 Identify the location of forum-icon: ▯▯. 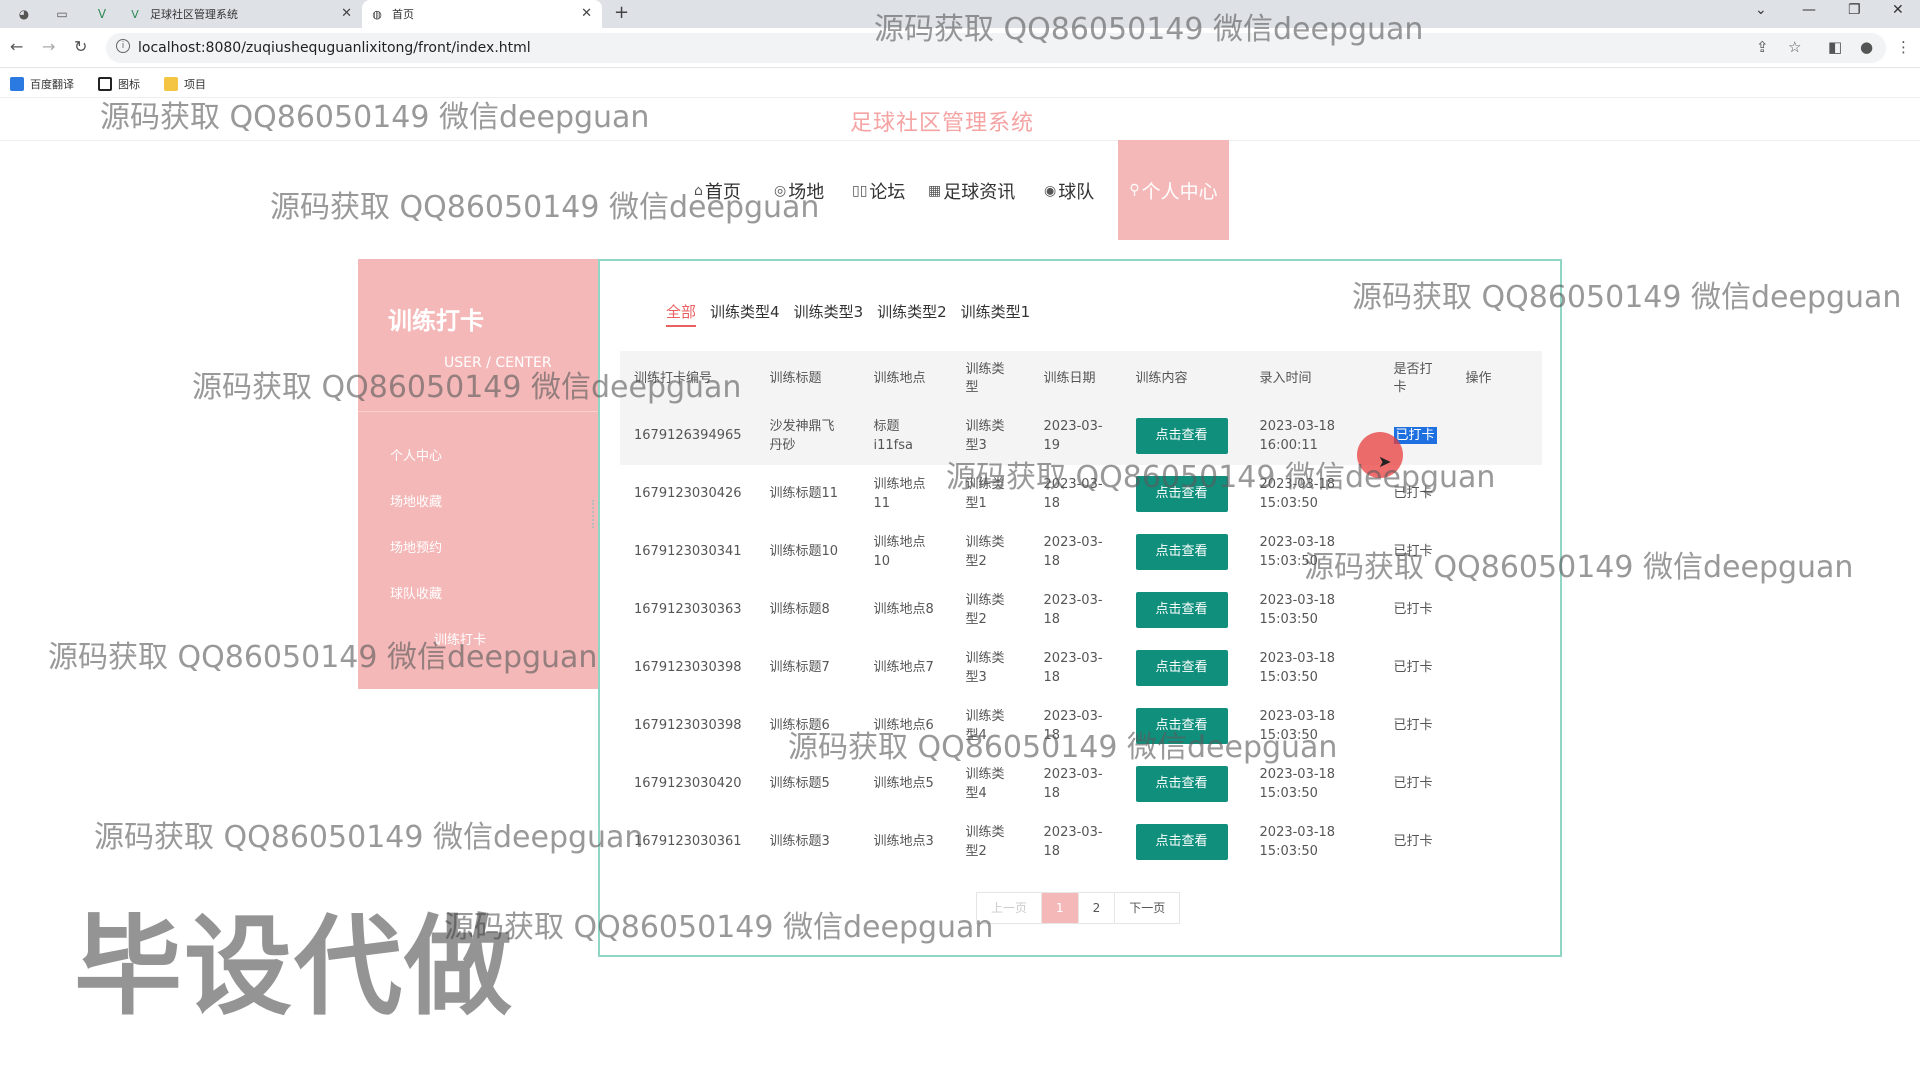
(860, 191).